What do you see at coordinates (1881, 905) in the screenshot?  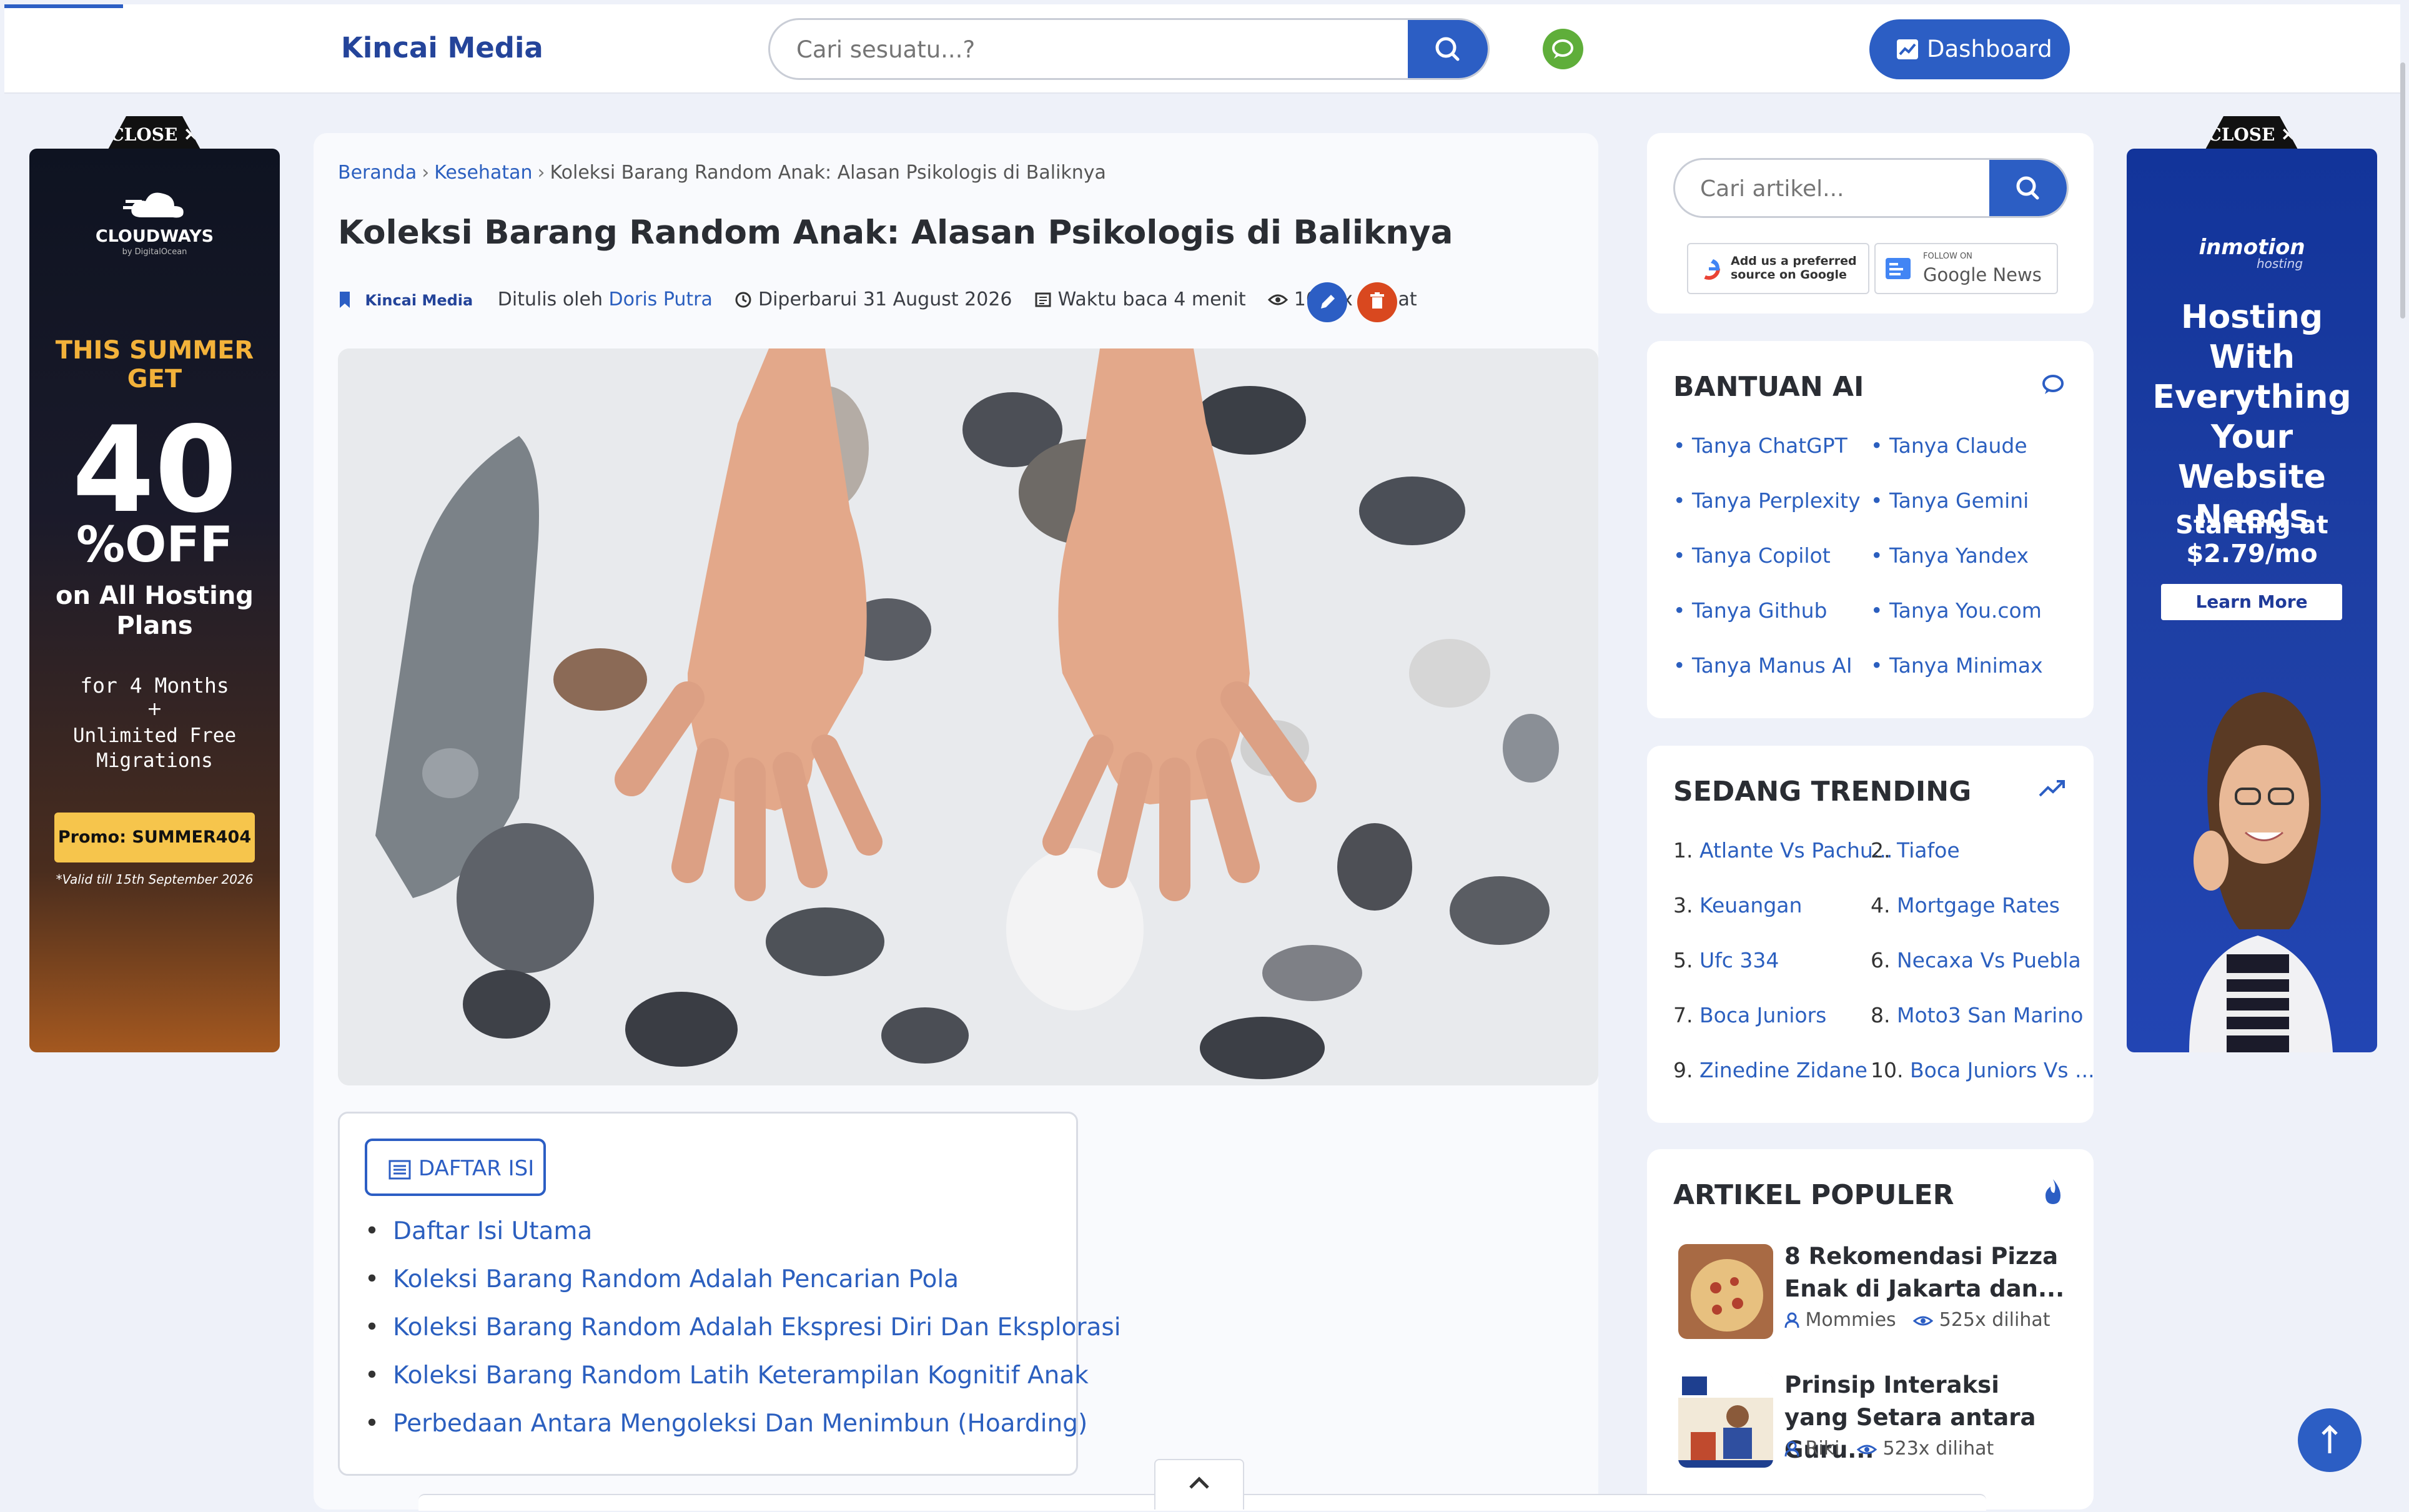 I see `trending-num: 4.` at bounding box center [1881, 905].